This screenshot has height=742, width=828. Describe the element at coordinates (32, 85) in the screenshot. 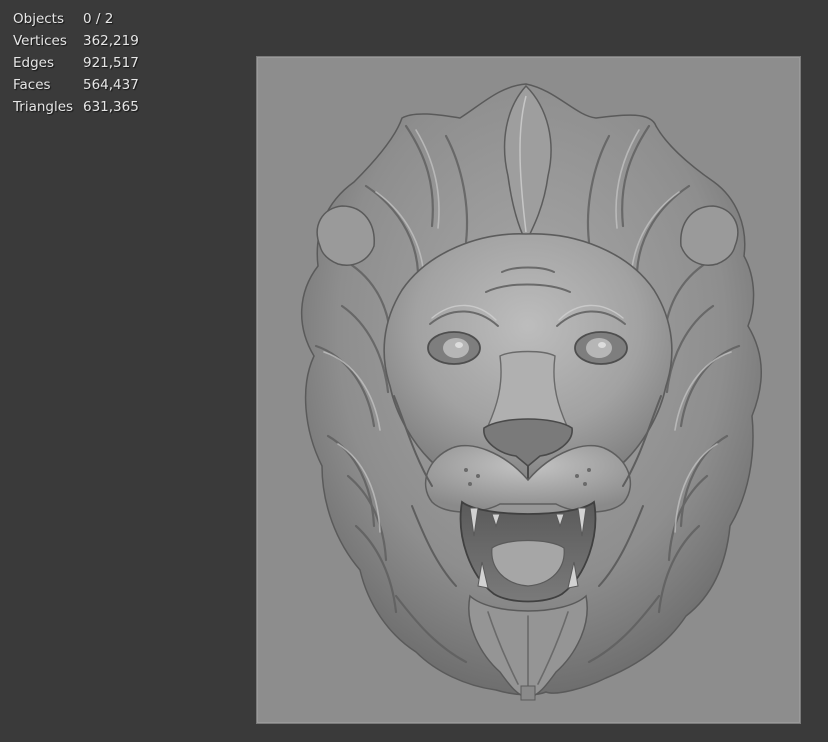

I see `stat-label: Faces` at that location.